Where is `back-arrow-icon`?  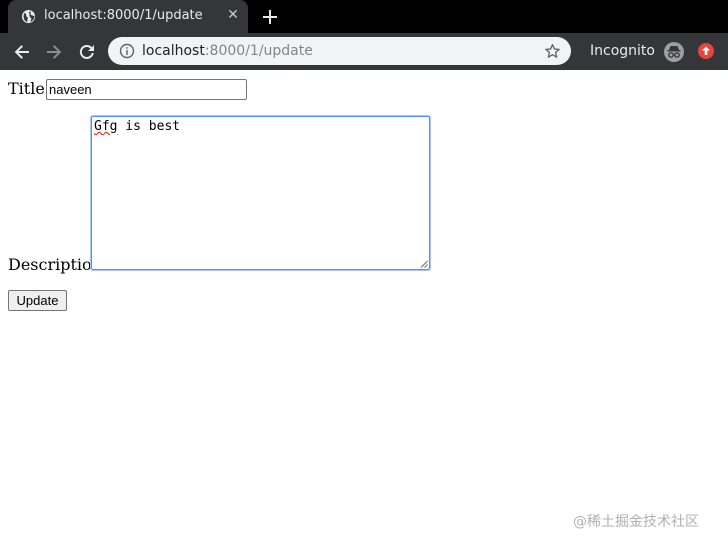 back-arrow-icon is located at coordinates (22, 52).